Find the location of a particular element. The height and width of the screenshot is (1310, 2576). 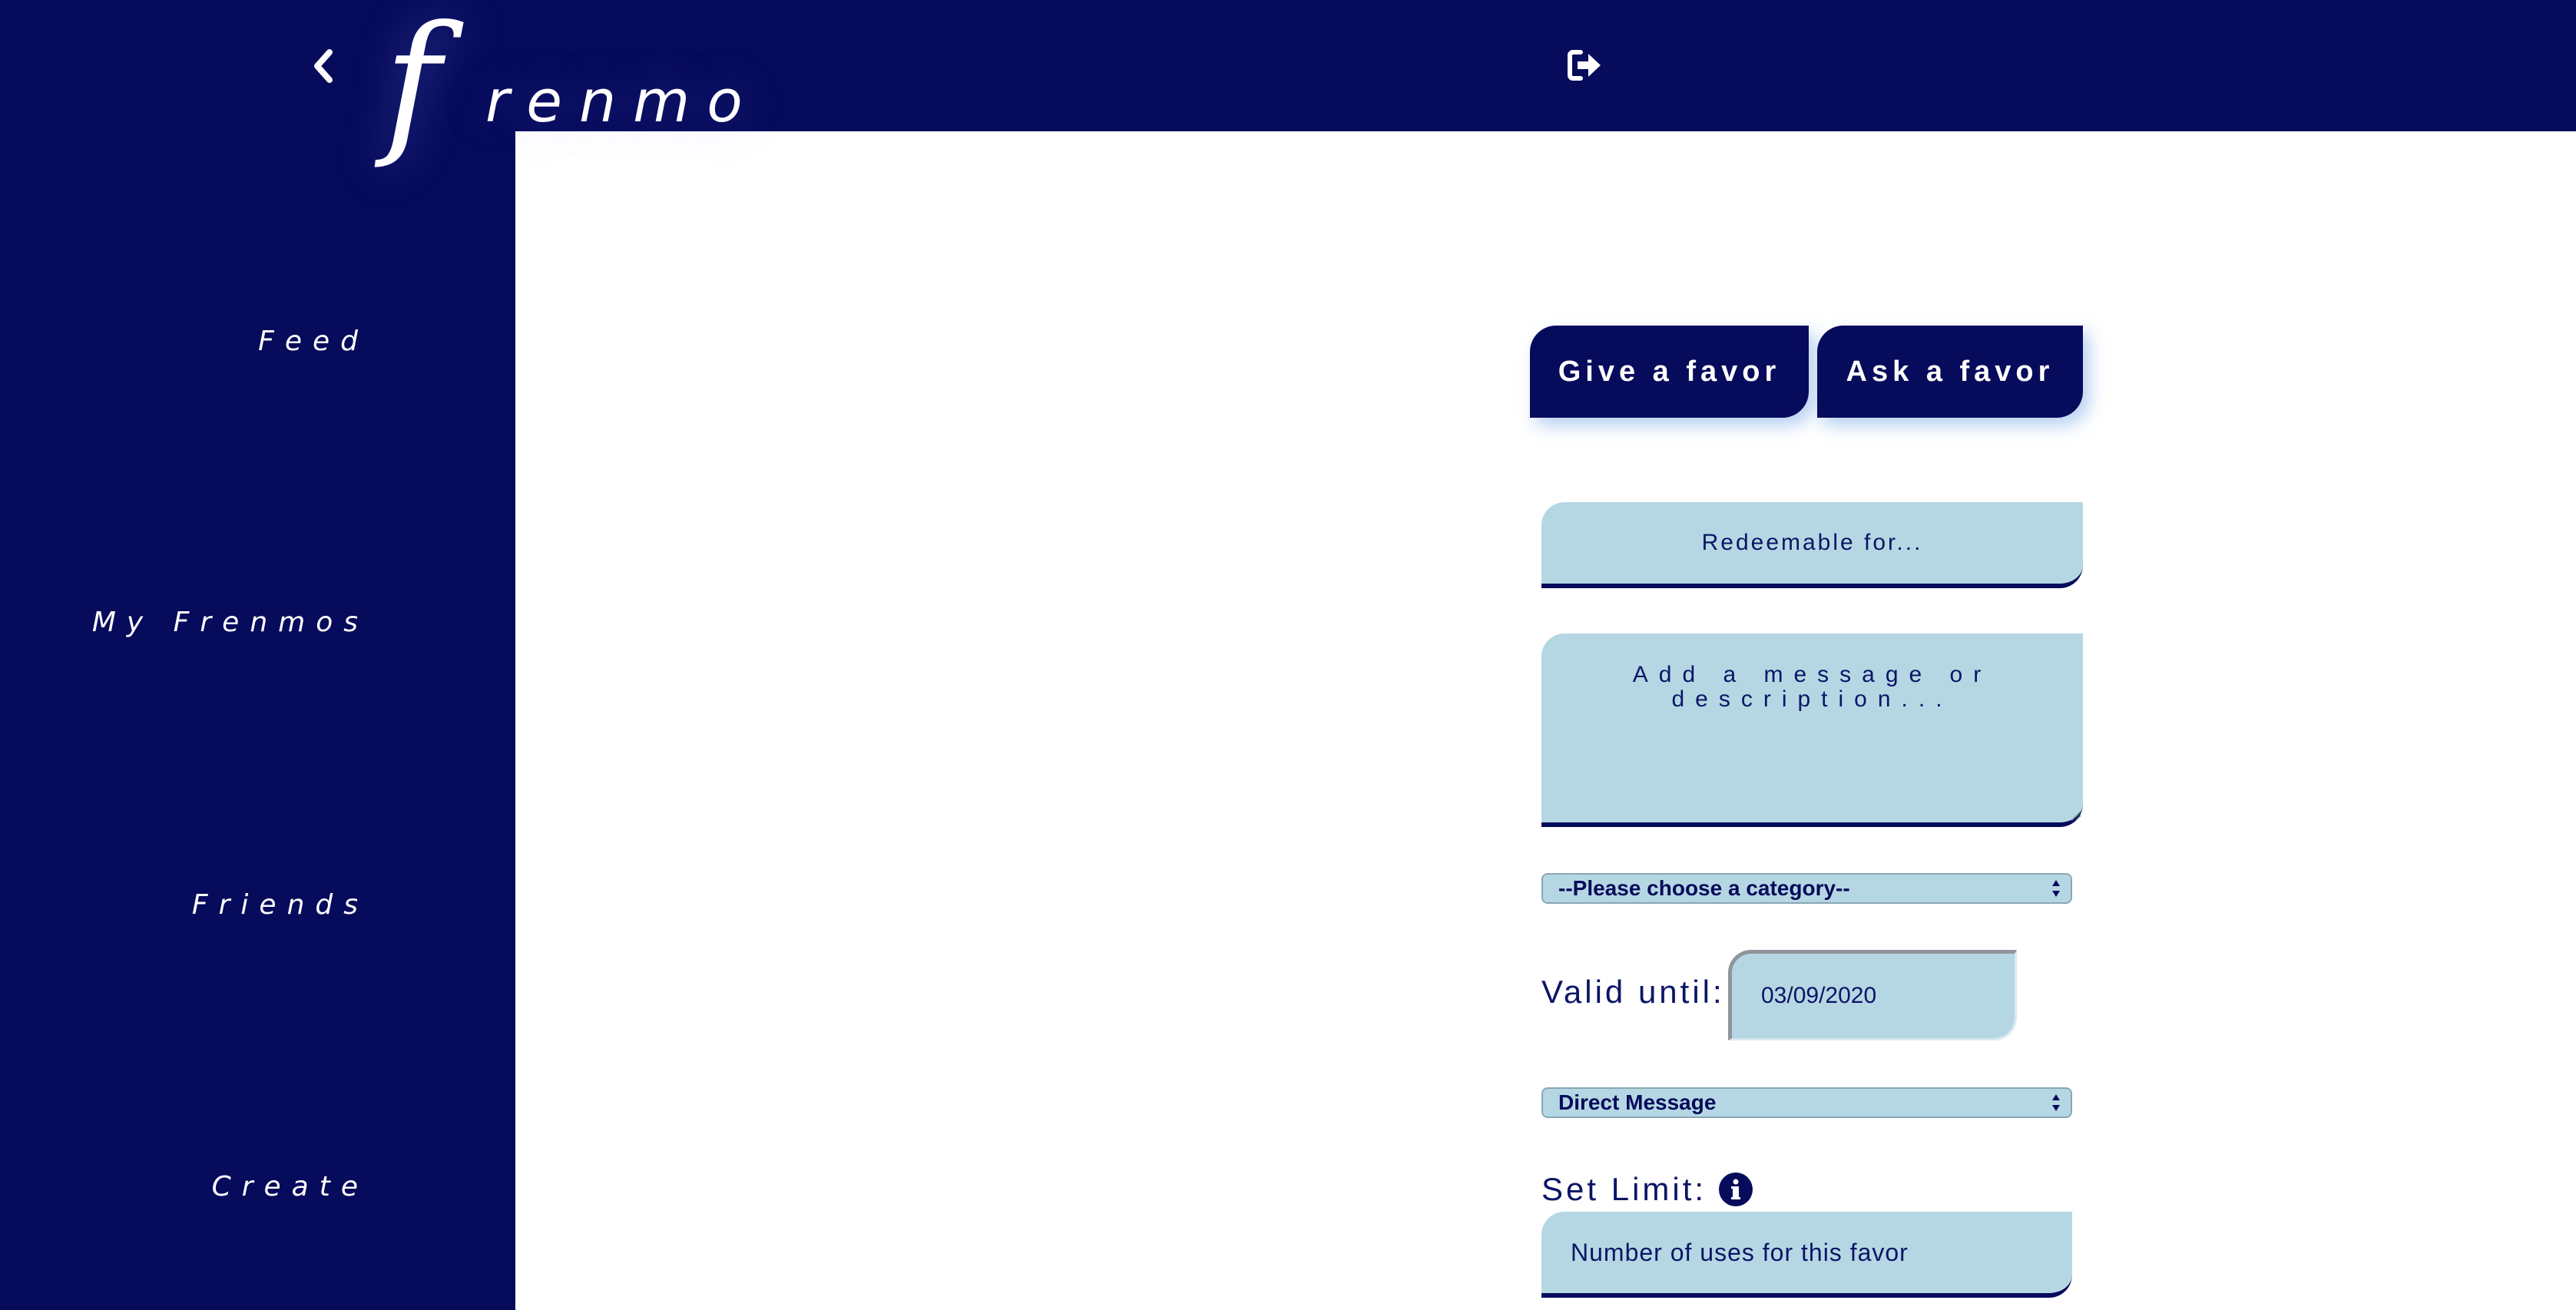

valid-until-value: 03/09/2020 is located at coordinates (1819, 995).